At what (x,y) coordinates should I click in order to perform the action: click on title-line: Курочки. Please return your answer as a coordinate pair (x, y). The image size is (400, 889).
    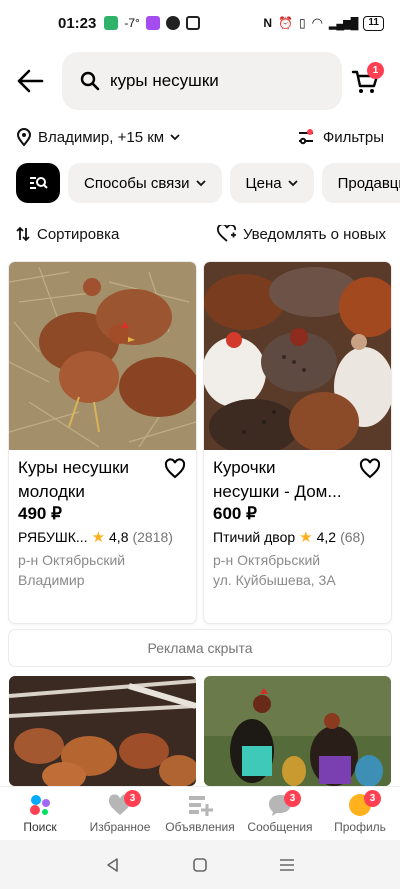
    Looking at the image, I should click on (244, 467).